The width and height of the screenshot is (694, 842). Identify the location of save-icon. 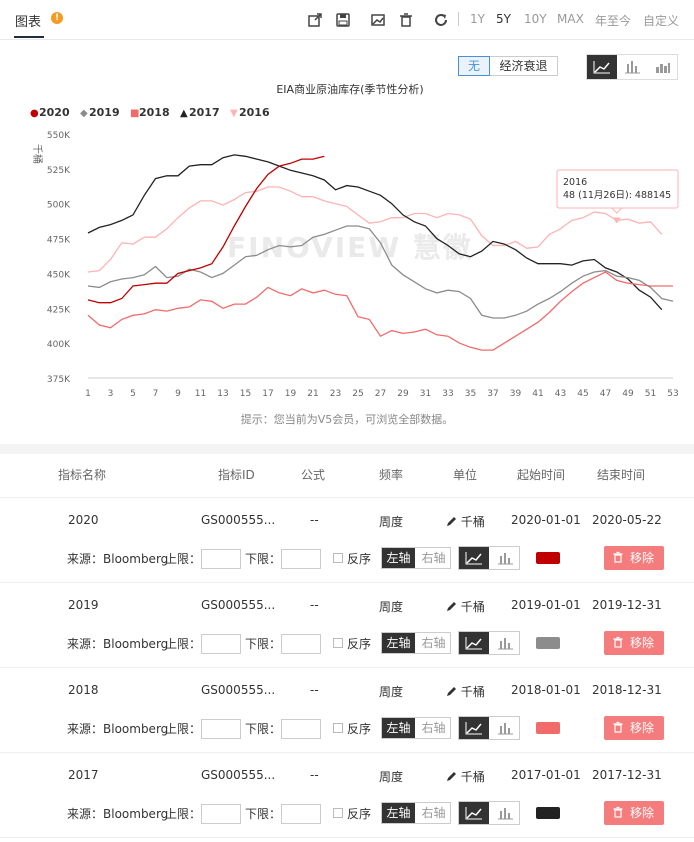
(343, 20).